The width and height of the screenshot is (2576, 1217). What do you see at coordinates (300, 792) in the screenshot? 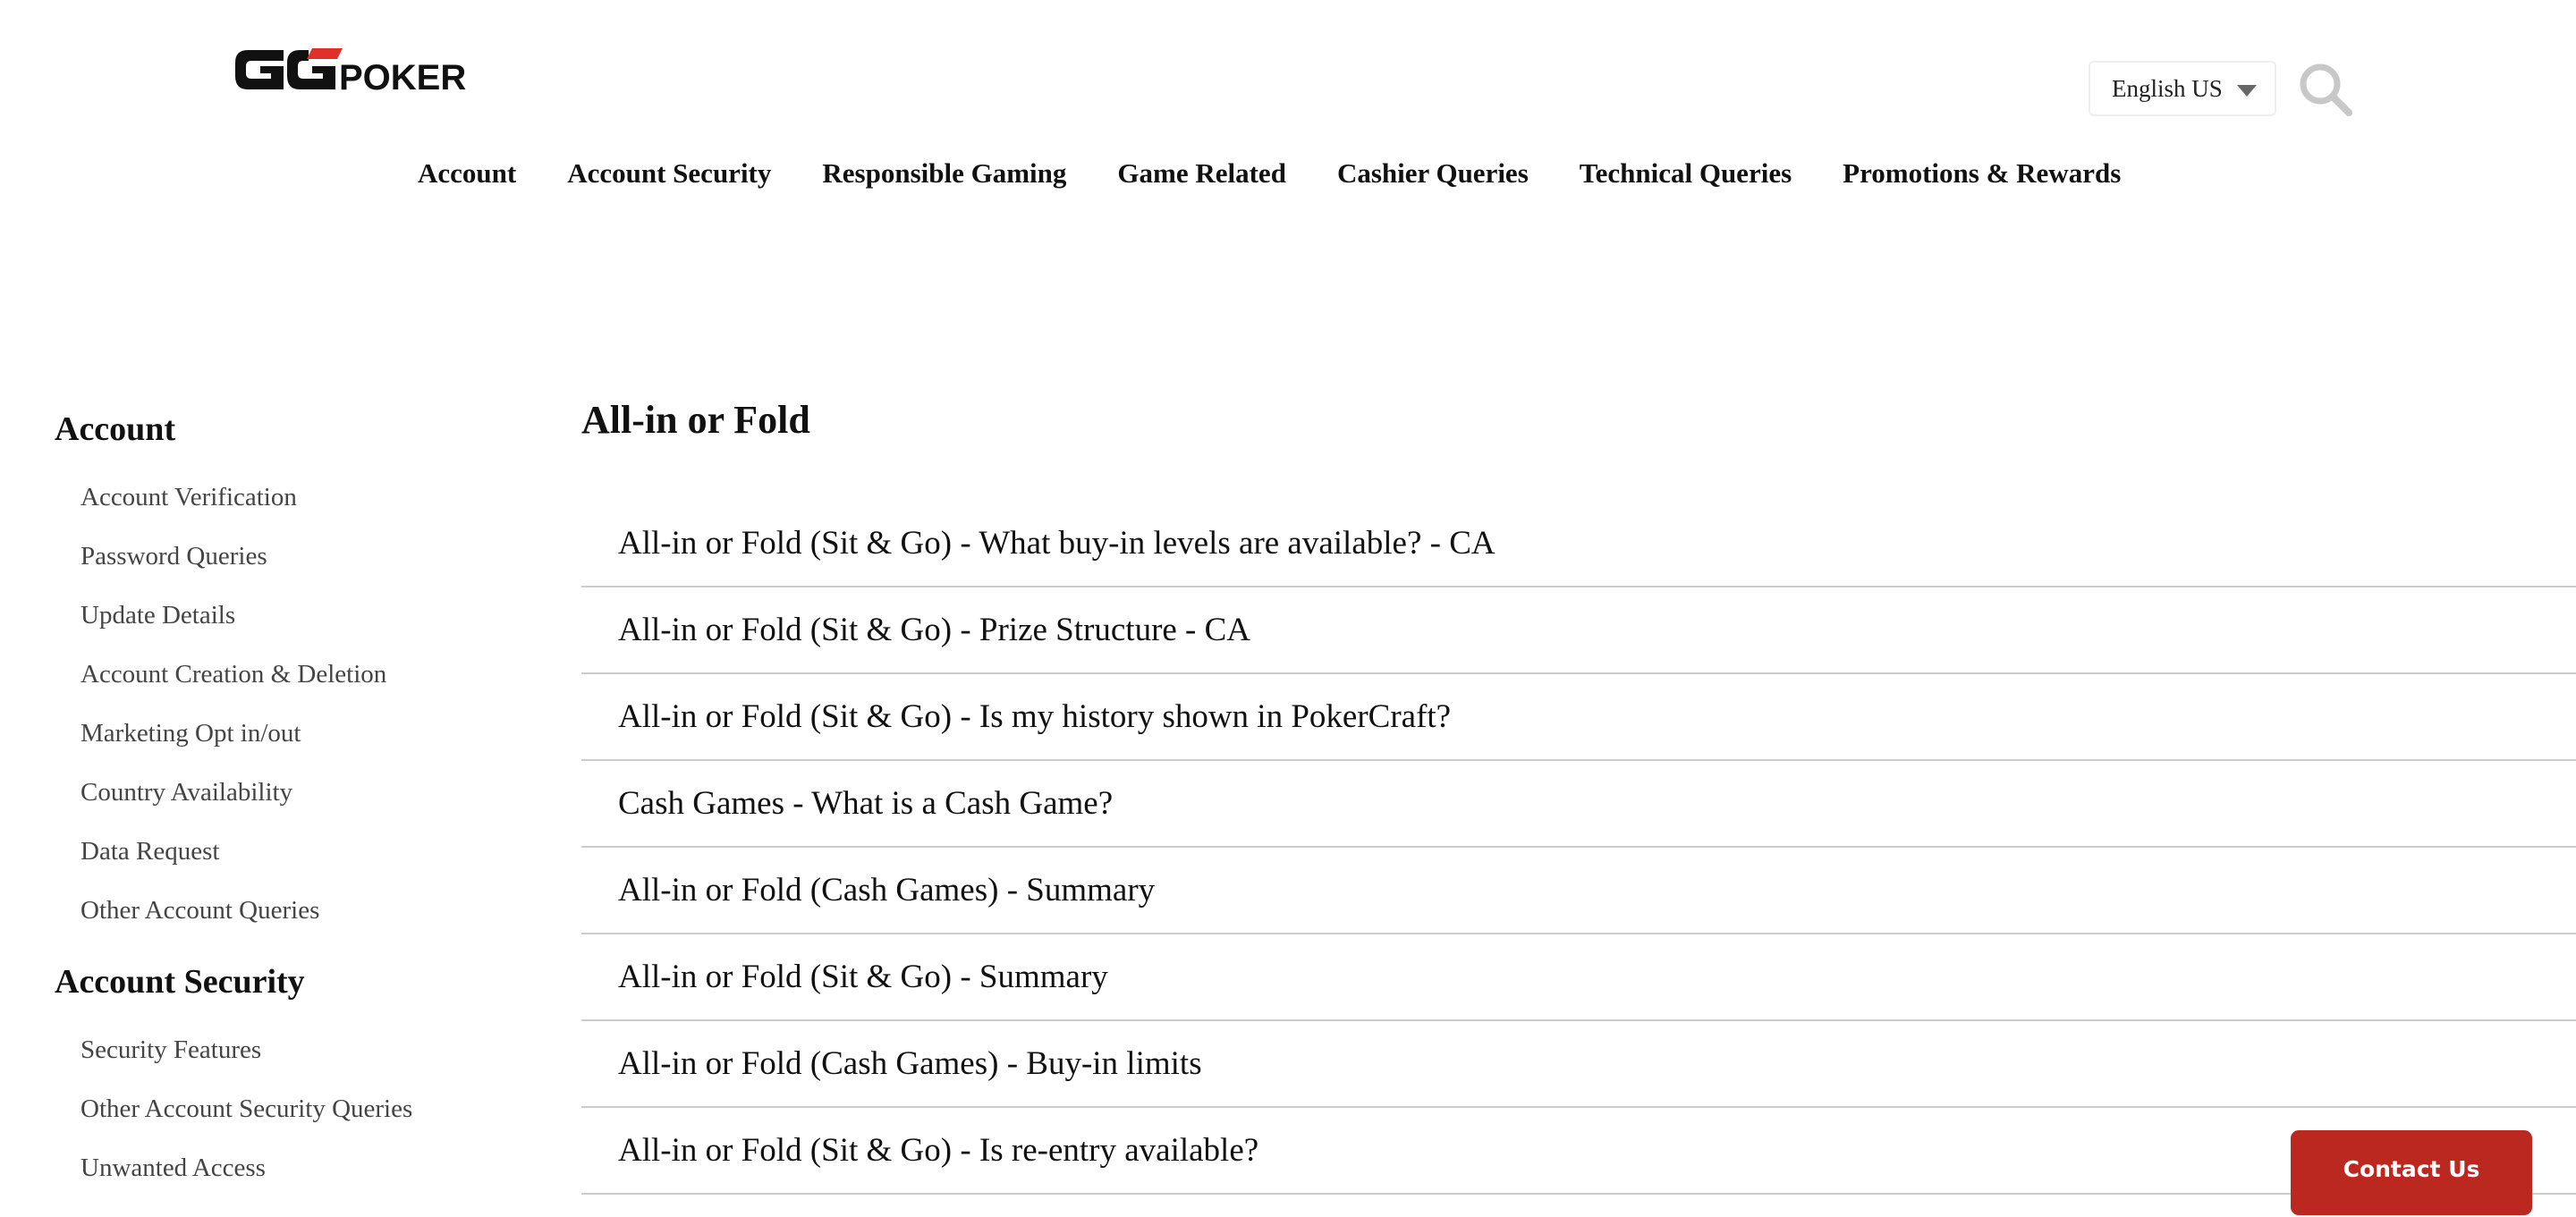
I see `sidebar-item: Country Availability` at bounding box center [300, 792].